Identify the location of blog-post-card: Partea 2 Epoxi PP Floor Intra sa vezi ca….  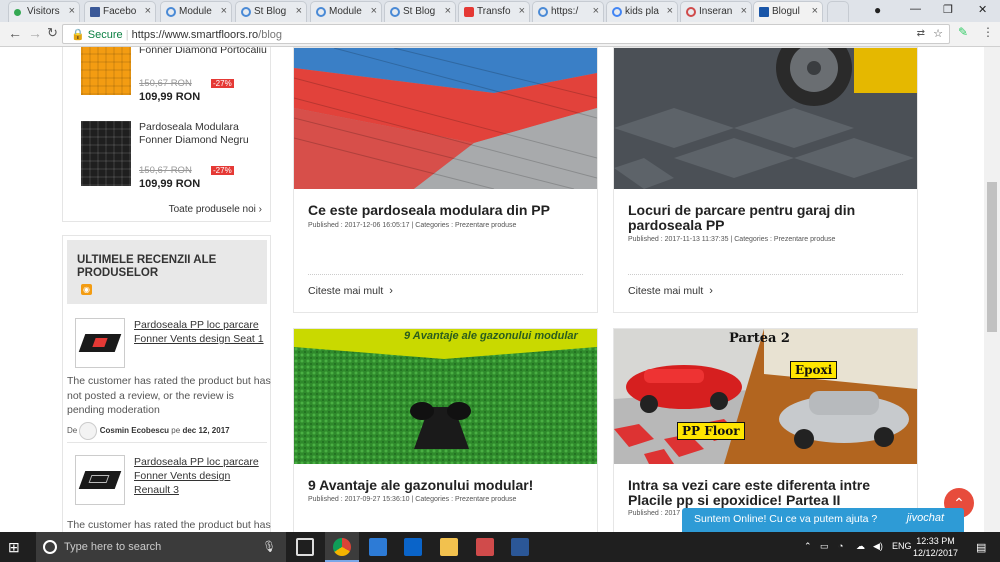
(765, 430).